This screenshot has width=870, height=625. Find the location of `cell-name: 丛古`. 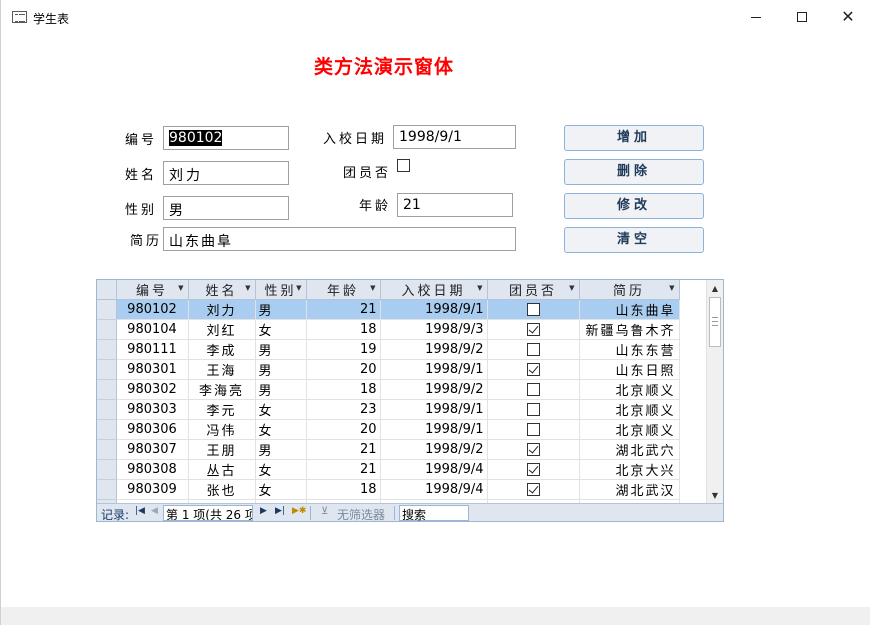

cell-name: 丛古 is located at coordinates (222, 469).